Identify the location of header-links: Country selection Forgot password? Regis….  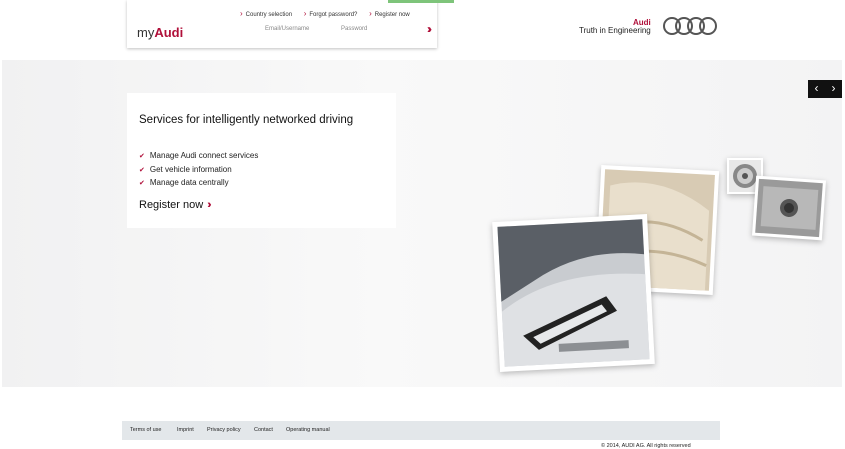
(330, 13).